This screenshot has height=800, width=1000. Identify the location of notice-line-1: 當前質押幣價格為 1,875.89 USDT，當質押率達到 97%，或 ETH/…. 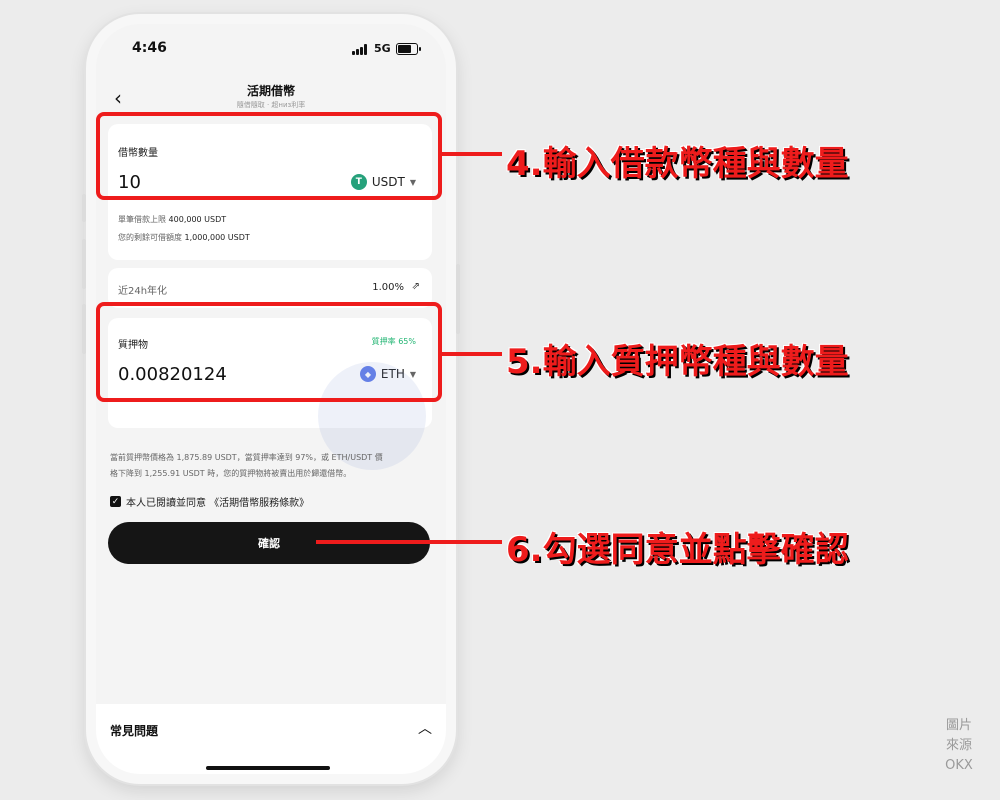
(246, 457).